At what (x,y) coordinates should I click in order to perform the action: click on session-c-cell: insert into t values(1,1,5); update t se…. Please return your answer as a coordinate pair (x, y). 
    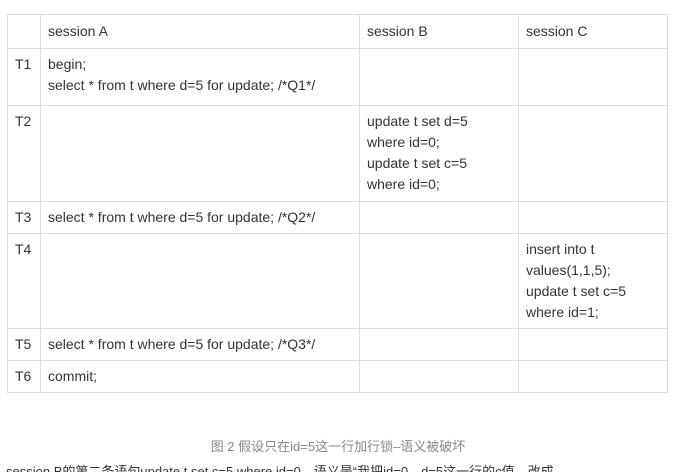
    Looking at the image, I should click on (593, 281).